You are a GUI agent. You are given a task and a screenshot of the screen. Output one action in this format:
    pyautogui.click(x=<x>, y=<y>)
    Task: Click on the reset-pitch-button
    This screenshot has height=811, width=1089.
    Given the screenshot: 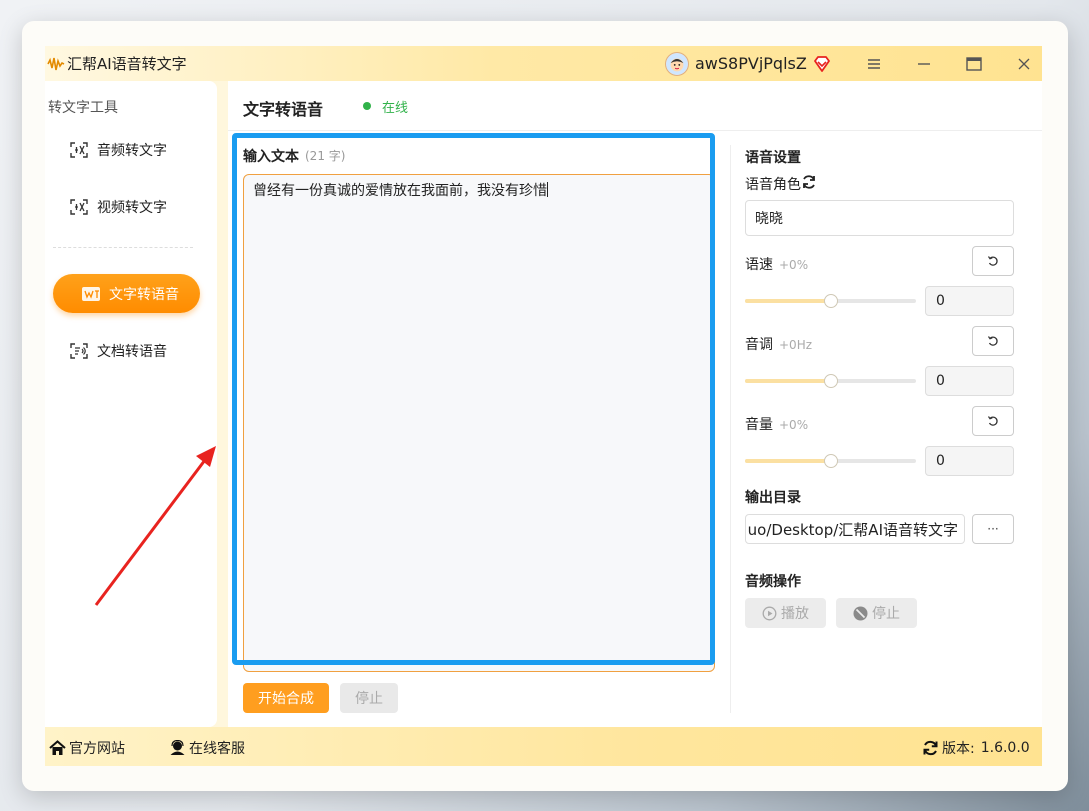 What is the action you would take?
    pyautogui.click(x=993, y=341)
    